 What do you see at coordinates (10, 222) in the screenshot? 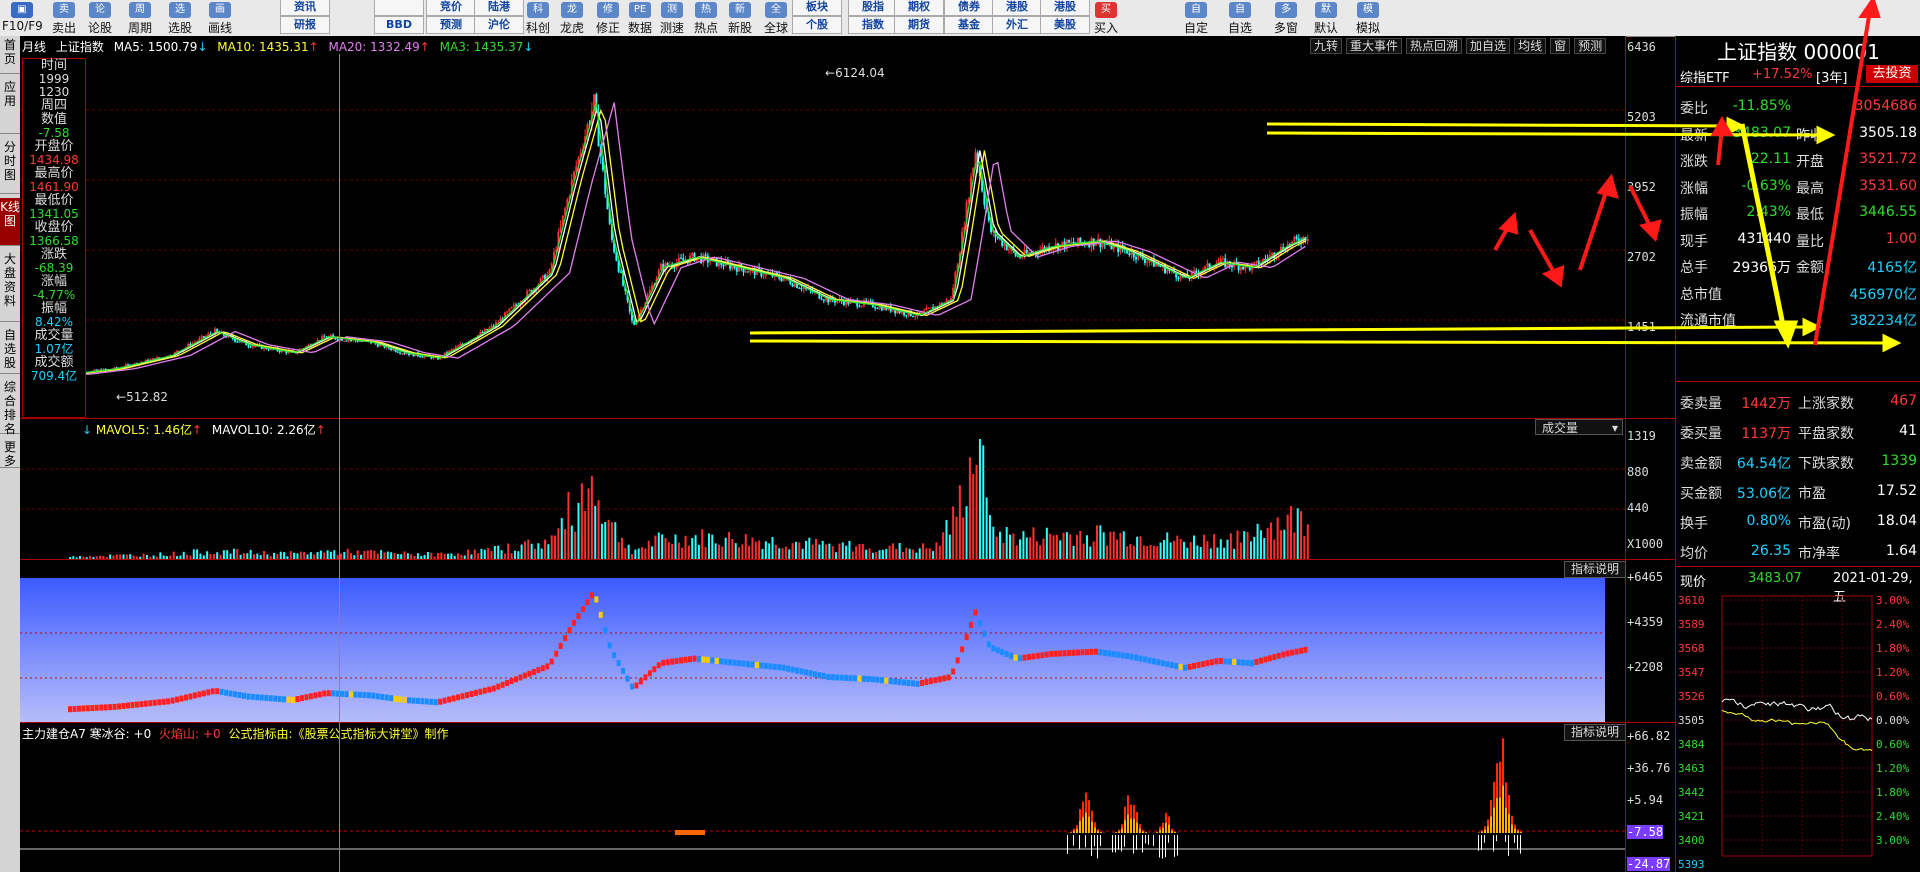
I see `leftnav-item-3: K线图` at bounding box center [10, 222].